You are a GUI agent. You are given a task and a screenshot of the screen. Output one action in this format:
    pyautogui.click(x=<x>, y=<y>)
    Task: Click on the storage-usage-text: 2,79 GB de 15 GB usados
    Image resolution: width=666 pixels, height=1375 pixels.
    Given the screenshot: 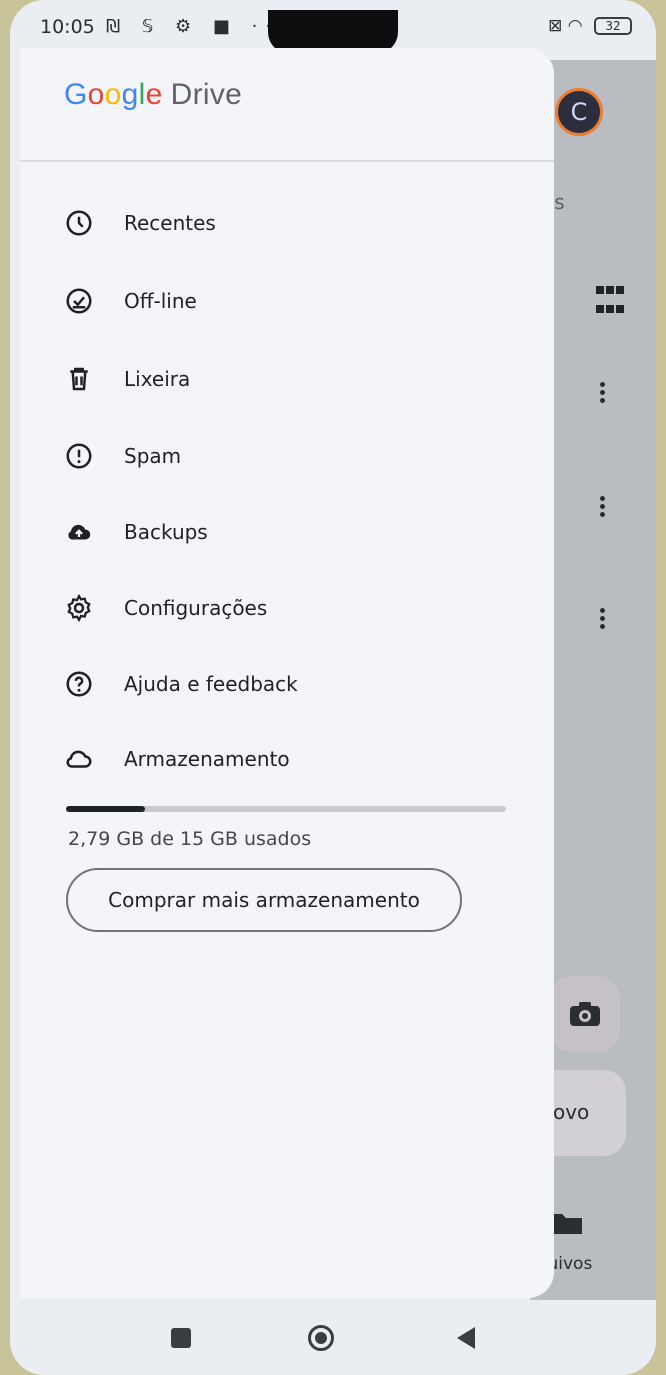 What is the action you would take?
    pyautogui.click(x=190, y=839)
    